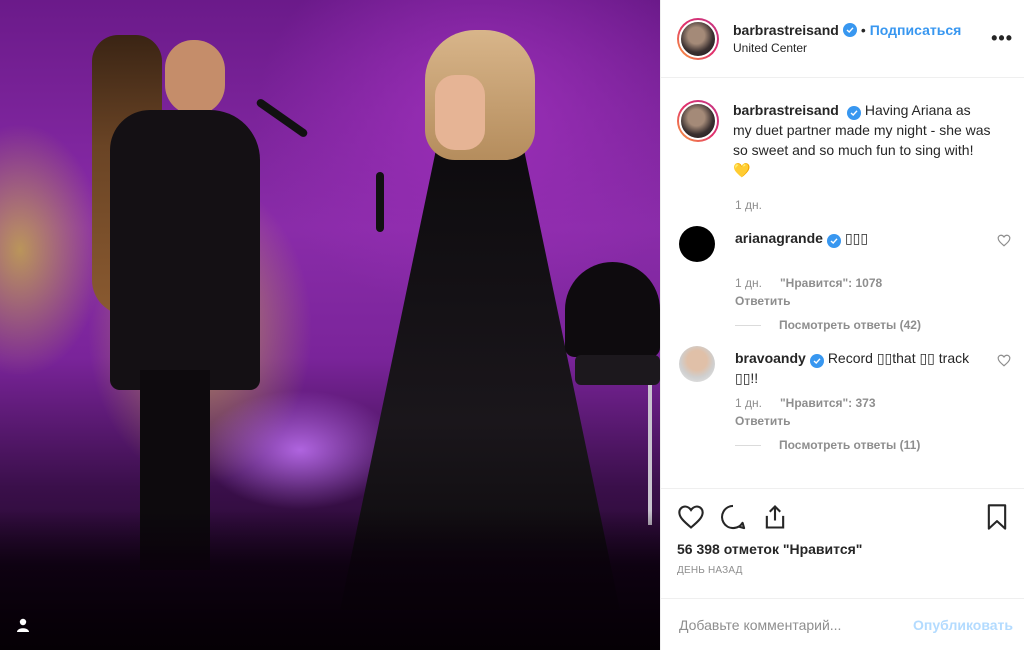 This screenshot has height=650, width=1024. What do you see at coordinates (842, 532) in the screenshot?
I see `post-actions: 56 398 отметок "Нравится" ДЕНЬ НАЗАД` at bounding box center [842, 532].